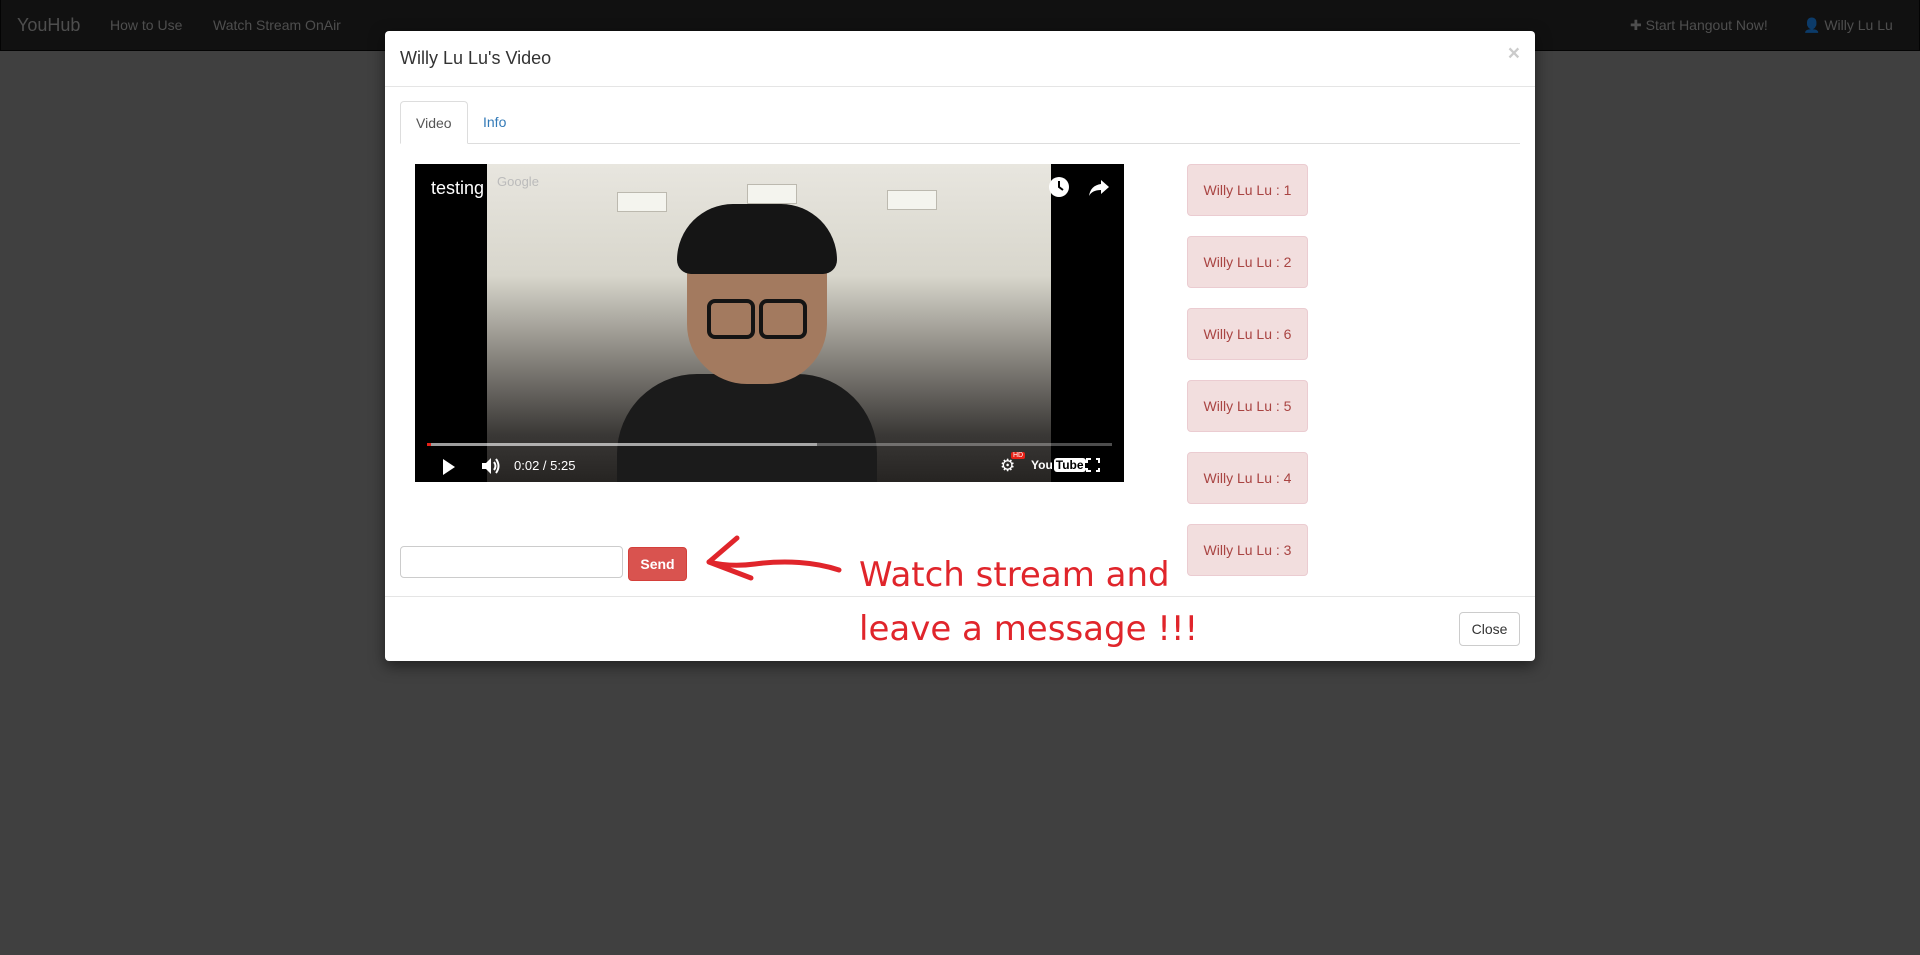 Image resolution: width=1920 pixels, height=955 pixels. What do you see at coordinates (1072, 189) in the screenshot?
I see `video-top-icons` at bounding box center [1072, 189].